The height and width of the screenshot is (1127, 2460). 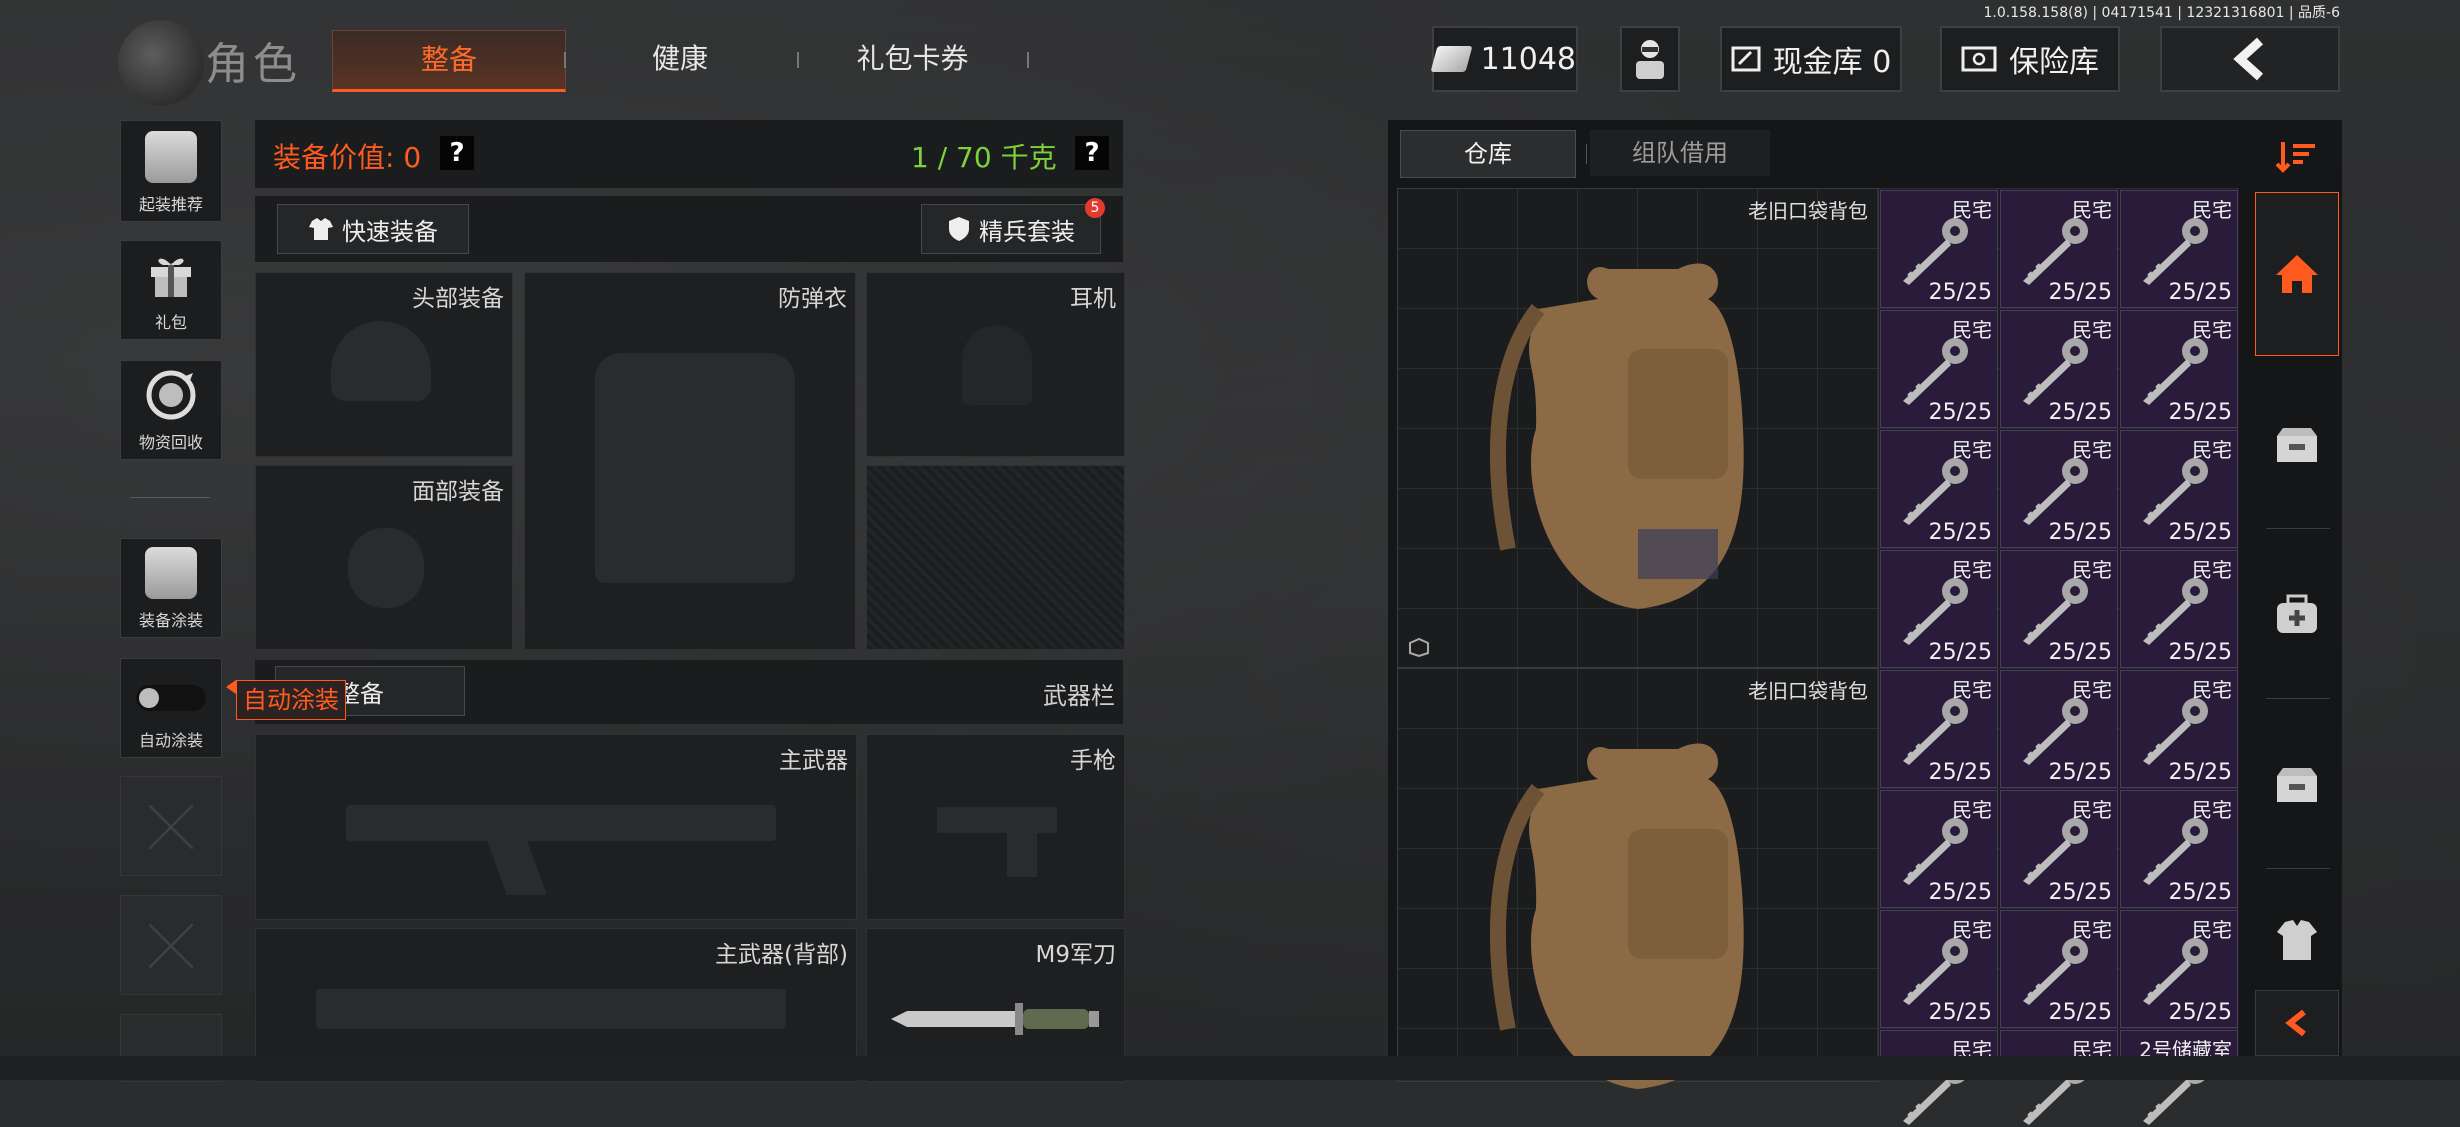 What do you see at coordinates (689, 692) in the screenshot?
I see `weapon-bar-header: 弹药整备 武器栏` at bounding box center [689, 692].